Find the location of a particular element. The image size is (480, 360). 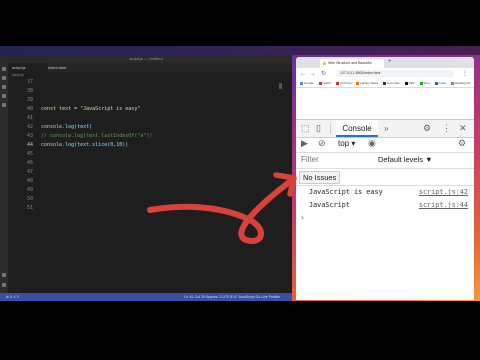

arrow-stroke is located at coordinates (221, 210).